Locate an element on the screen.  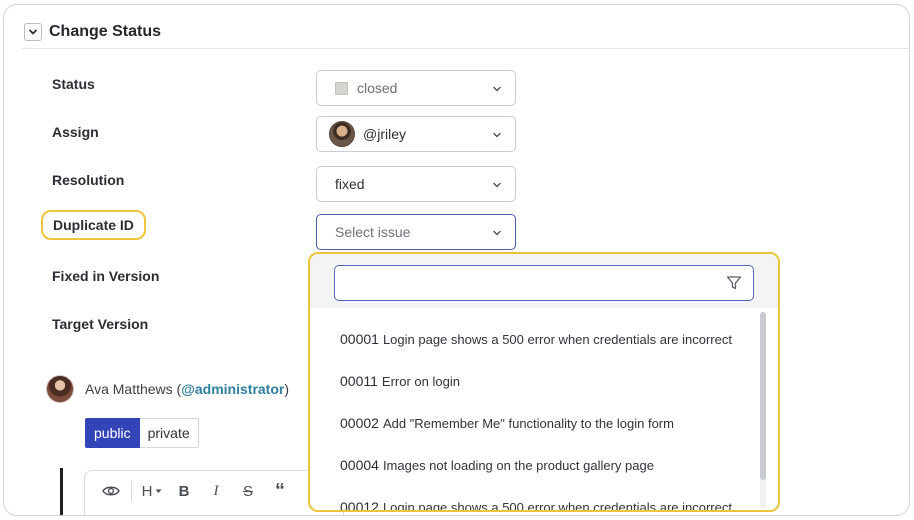
assignee-avatar is located at coordinates (342, 134).